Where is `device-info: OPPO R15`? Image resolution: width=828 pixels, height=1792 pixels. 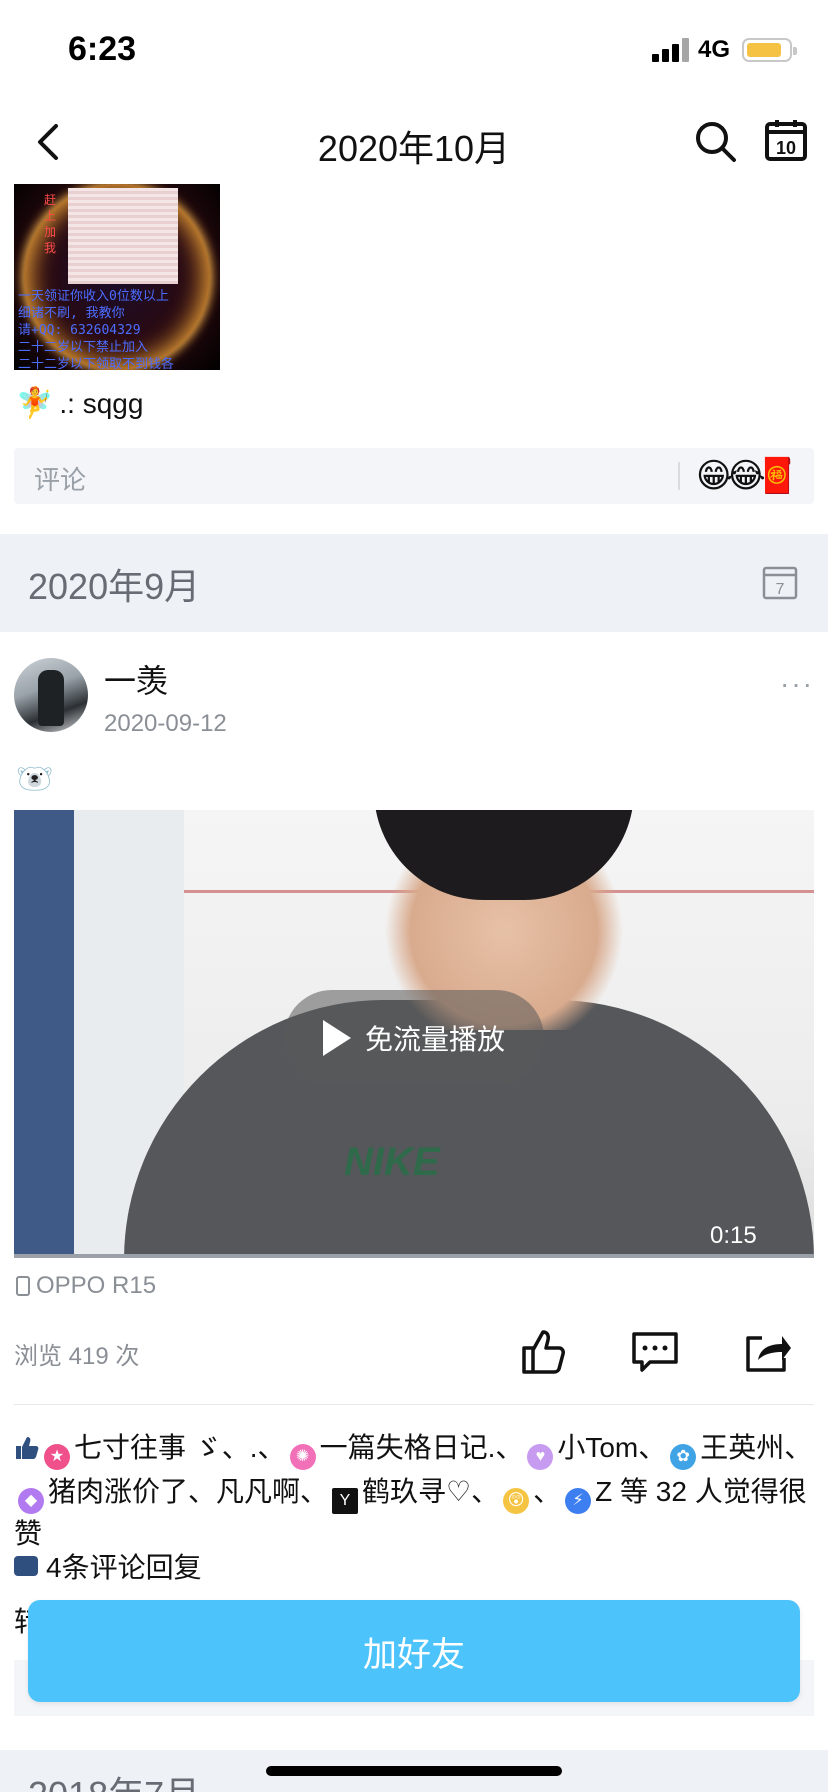
device-info: OPPO R15 is located at coordinates (86, 1286).